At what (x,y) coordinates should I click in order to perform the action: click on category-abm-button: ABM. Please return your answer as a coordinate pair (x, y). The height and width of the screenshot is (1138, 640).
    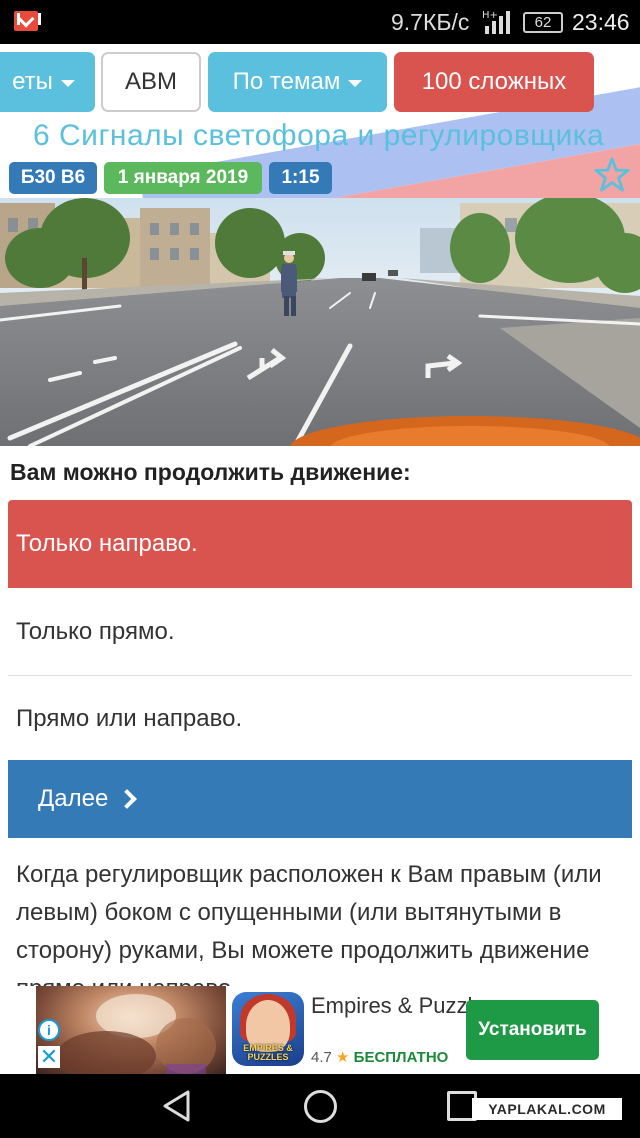
    Looking at the image, I should click on (151, 82).